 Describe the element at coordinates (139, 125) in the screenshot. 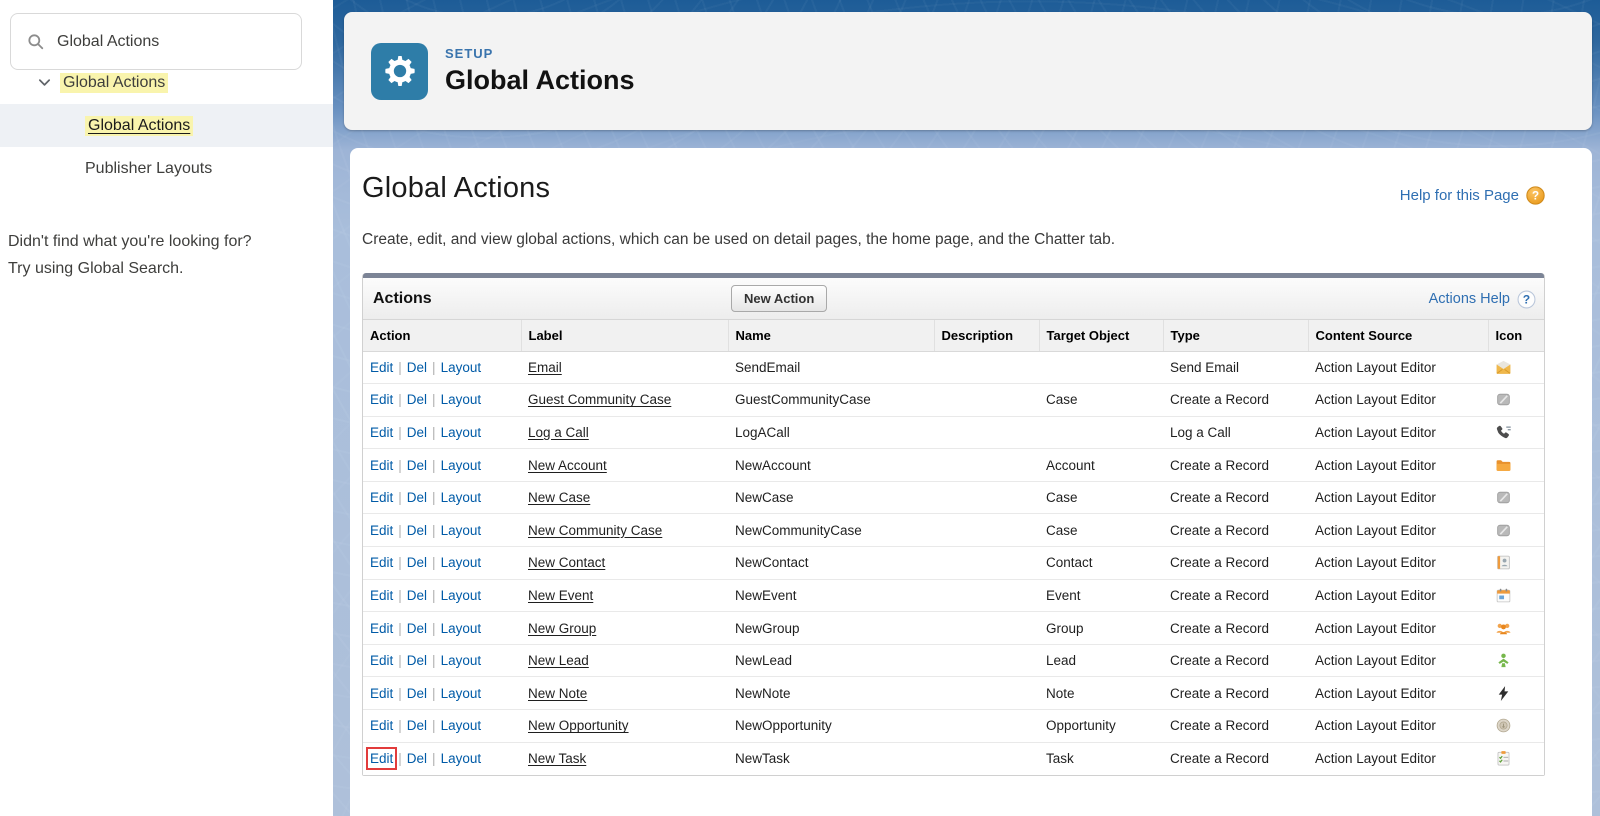

I see `tree-label-selected: Global Actions` at that location.